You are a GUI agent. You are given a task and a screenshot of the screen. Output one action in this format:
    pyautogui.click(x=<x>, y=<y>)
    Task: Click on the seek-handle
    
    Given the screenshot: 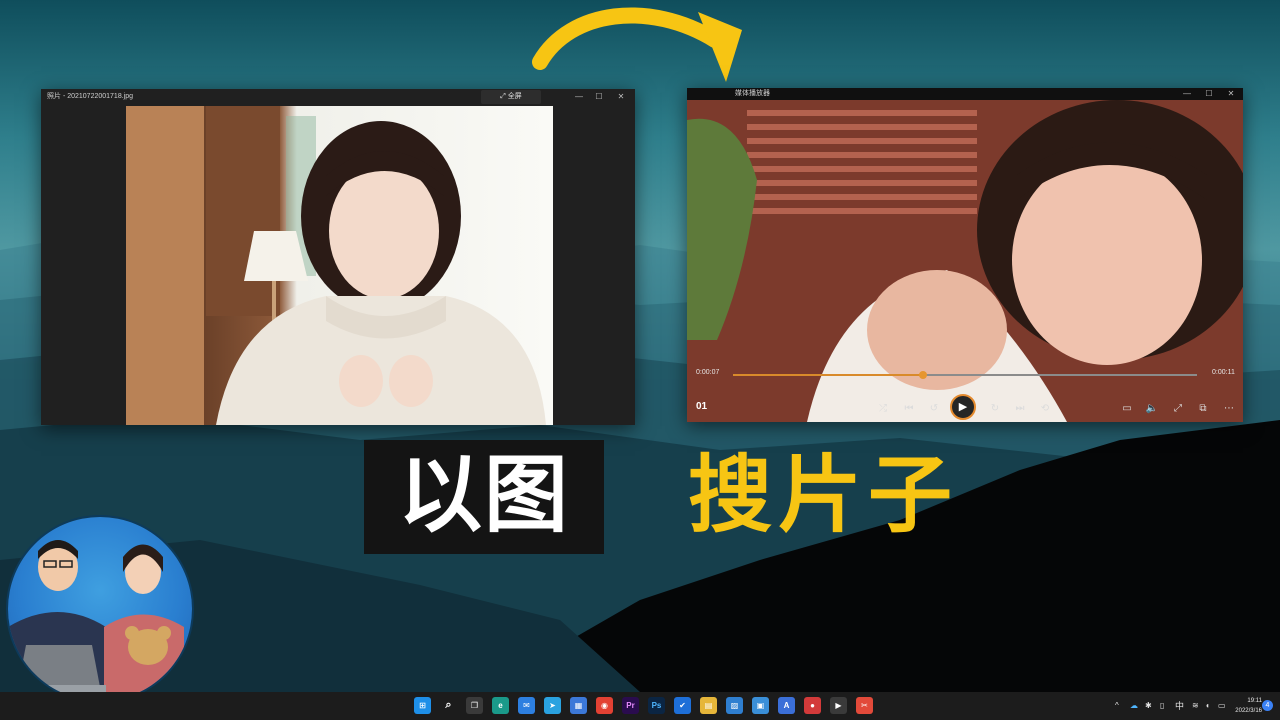 What is the action you would take?
    pyautogui.click(x=923, y=375)
    